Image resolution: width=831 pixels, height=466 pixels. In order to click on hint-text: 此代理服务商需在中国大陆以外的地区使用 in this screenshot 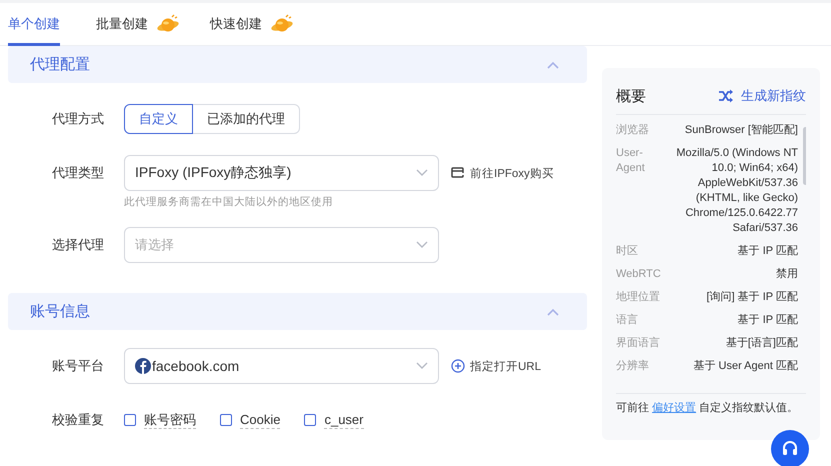, I will do `click(229, 202)`.